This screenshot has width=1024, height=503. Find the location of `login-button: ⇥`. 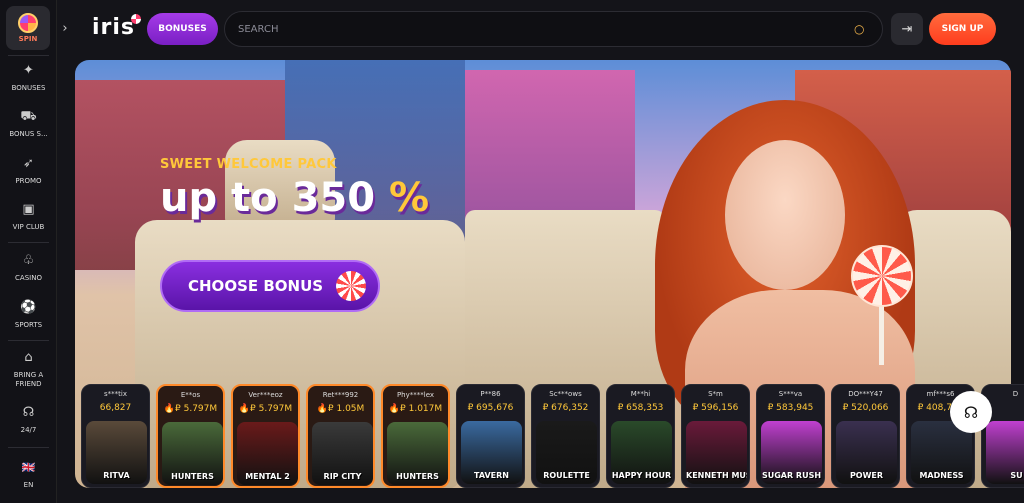

login-button: ⇥ is located at coordinates (907, 29).